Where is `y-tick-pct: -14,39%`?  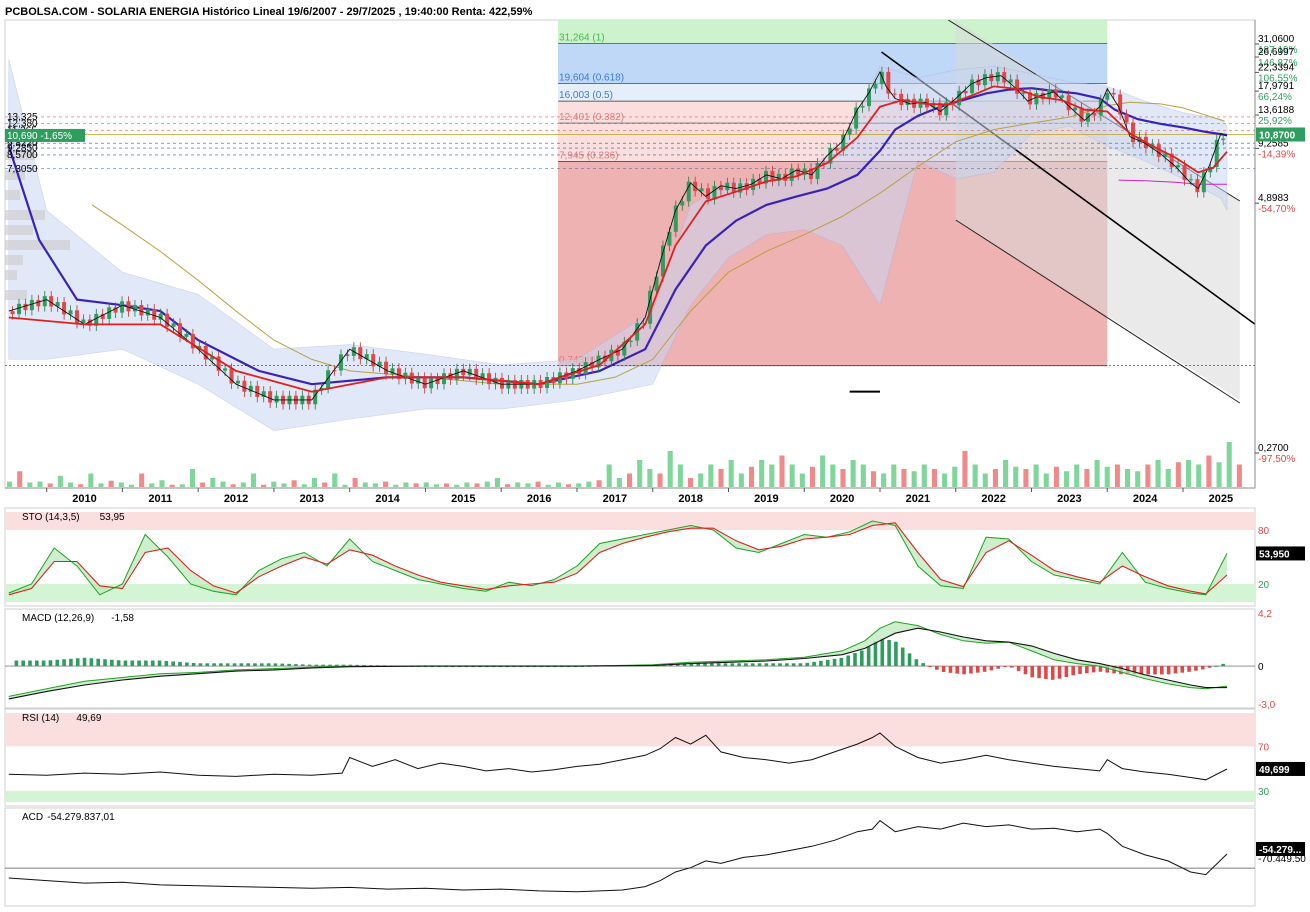 y-tick-pct: -14,39% is located at coordinates (1276, 154).